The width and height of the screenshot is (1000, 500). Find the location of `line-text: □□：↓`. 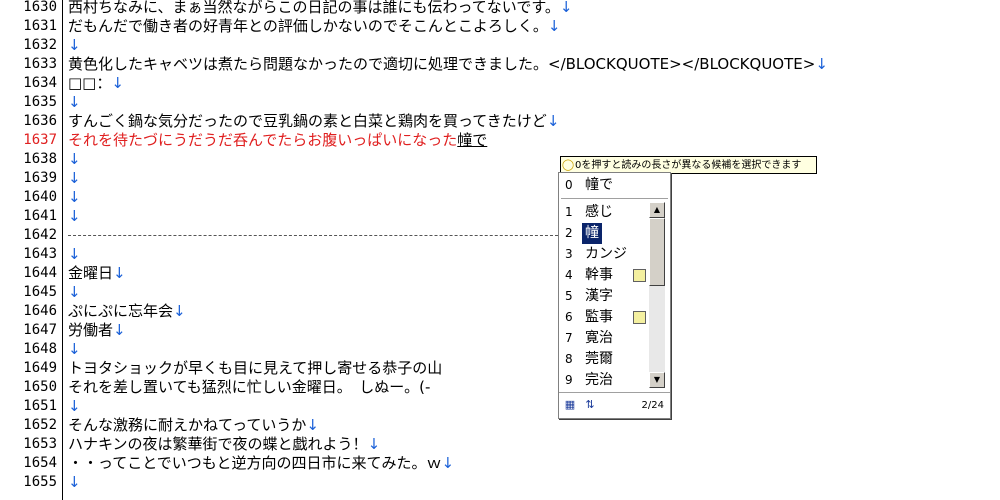

line-text: □□：↓ is located at coordinates (96, 83).